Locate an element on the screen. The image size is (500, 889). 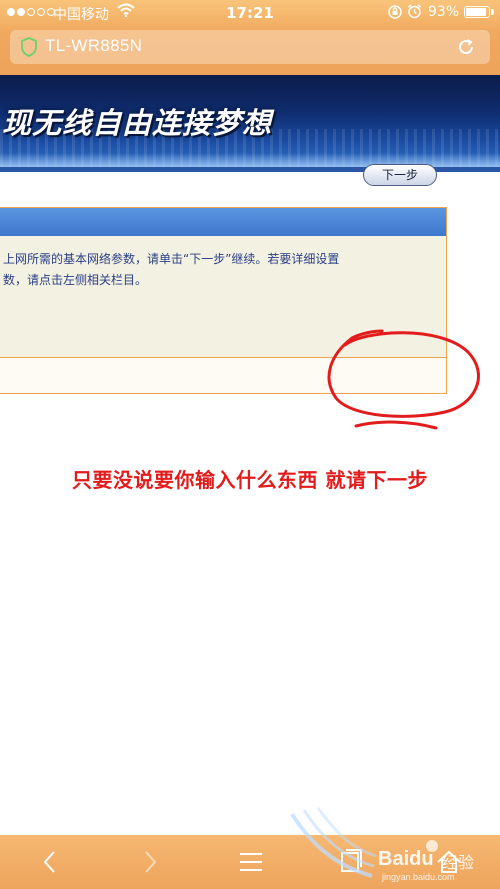
browser-top-bar: 中国移动 17:21 93% TL-WR885N is located at coordinates (250, 37).